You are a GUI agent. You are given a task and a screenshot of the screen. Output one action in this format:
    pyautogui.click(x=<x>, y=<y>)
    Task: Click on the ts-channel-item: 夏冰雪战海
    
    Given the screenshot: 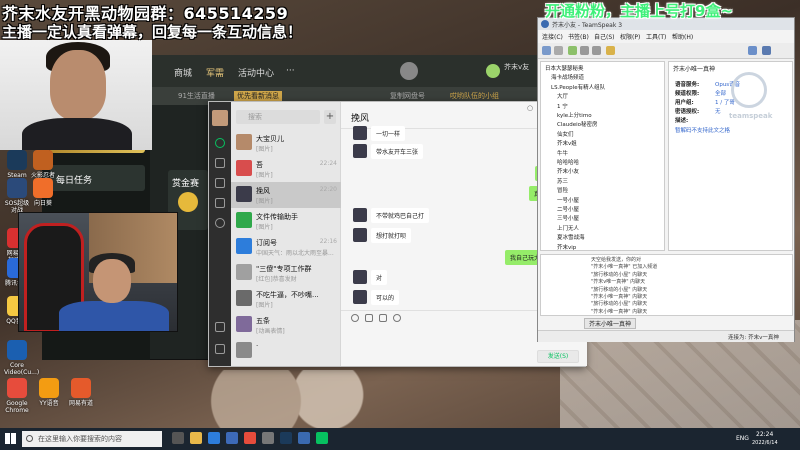 What is the action you would take?
    pyautogui.click(x=565, y=237)
    